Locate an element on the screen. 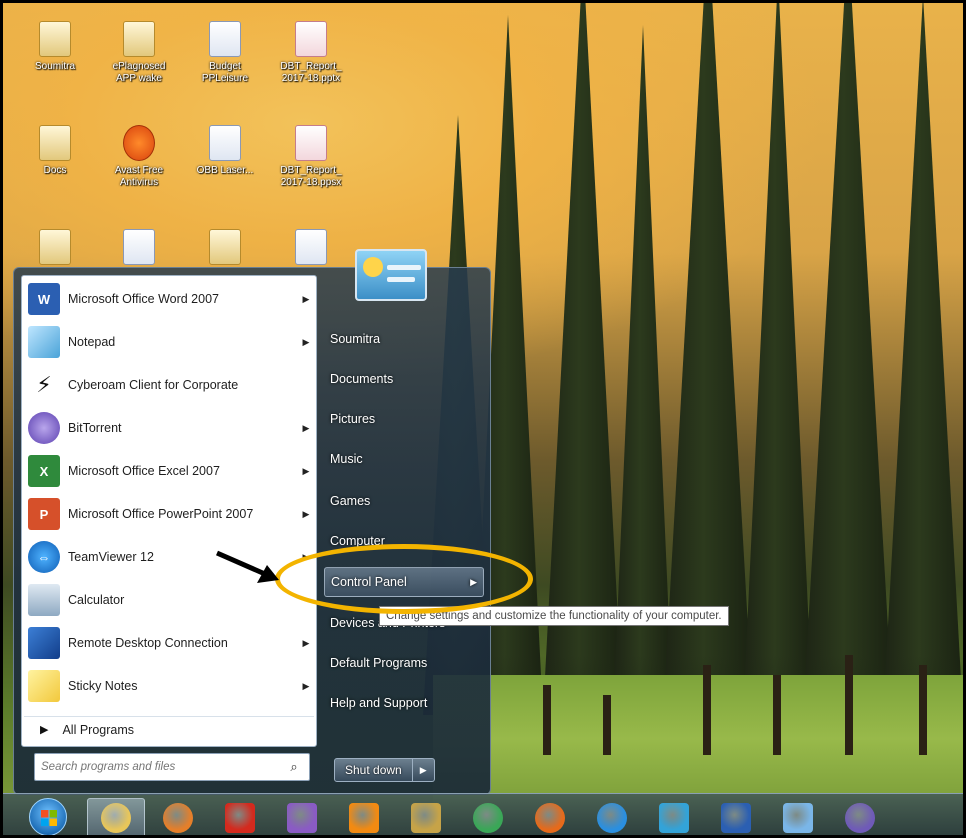 This screenshot has height=838, width=966. internet-explorer-icon is located at coordinates (612, 818).